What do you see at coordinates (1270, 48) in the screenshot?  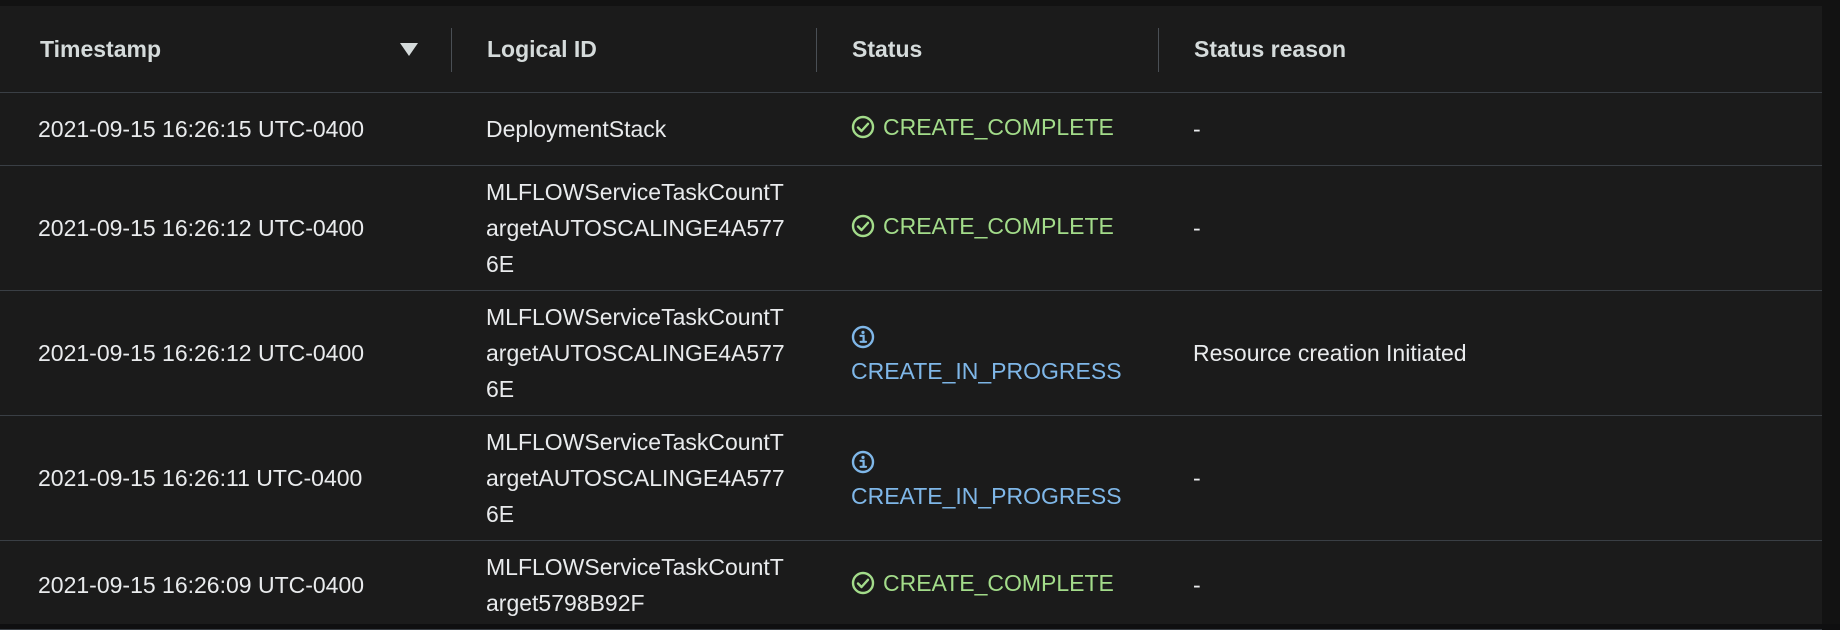 I see `header-status-reason-label: Status reason` at bounding box center [1270, 48].